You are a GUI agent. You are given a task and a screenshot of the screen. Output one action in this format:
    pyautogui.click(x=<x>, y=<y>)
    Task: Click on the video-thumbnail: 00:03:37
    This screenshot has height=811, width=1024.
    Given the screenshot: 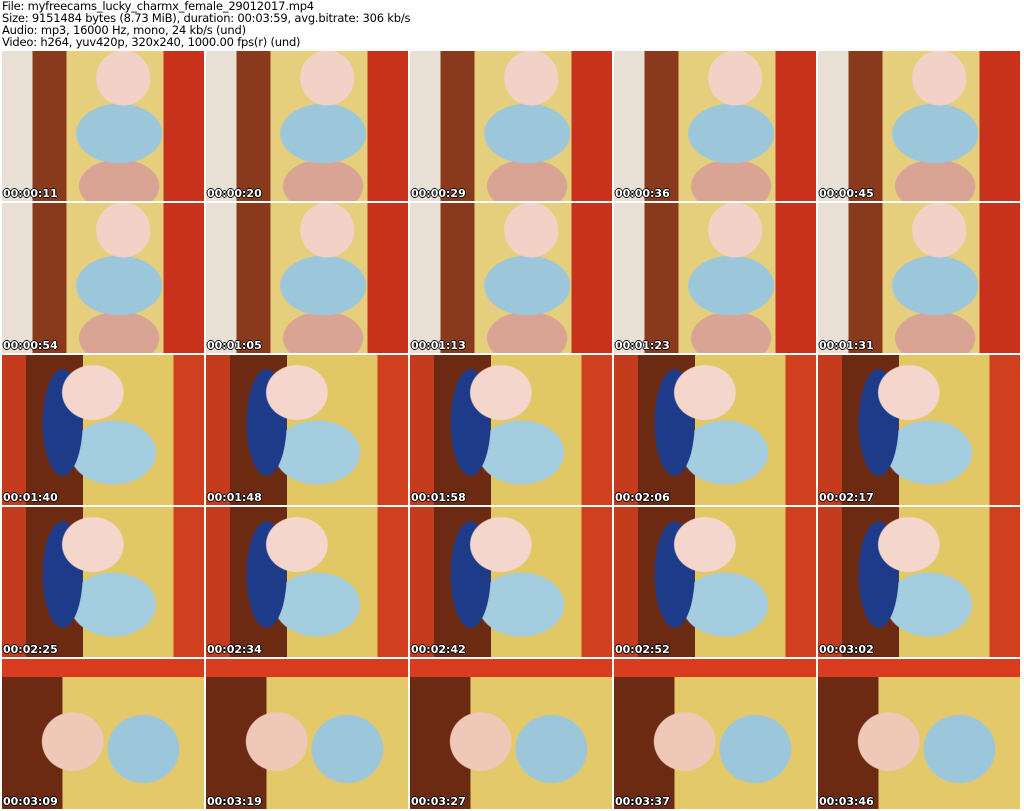 What is the action you would take?
    pyautogui.click(x=715, y=734)
    